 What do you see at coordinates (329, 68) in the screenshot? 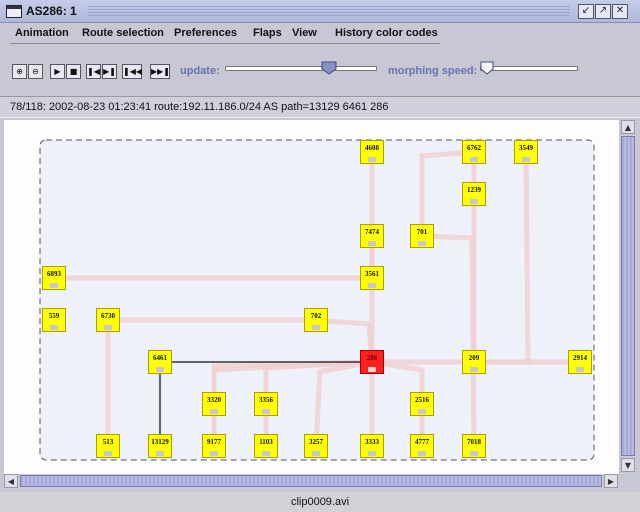
I see `update-slider-thumb` at bounding box center [329, 68].